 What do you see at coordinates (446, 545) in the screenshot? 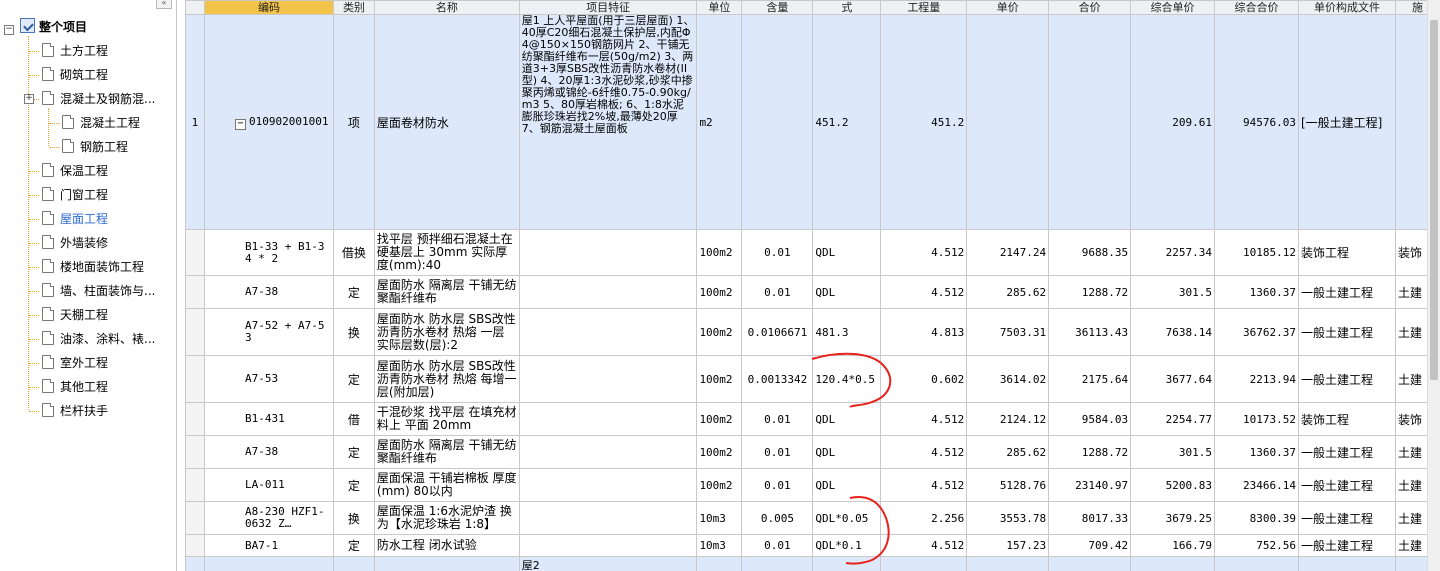
I see `quota-name: 防水工程 闭水试验` at bounding box center [446, 545].